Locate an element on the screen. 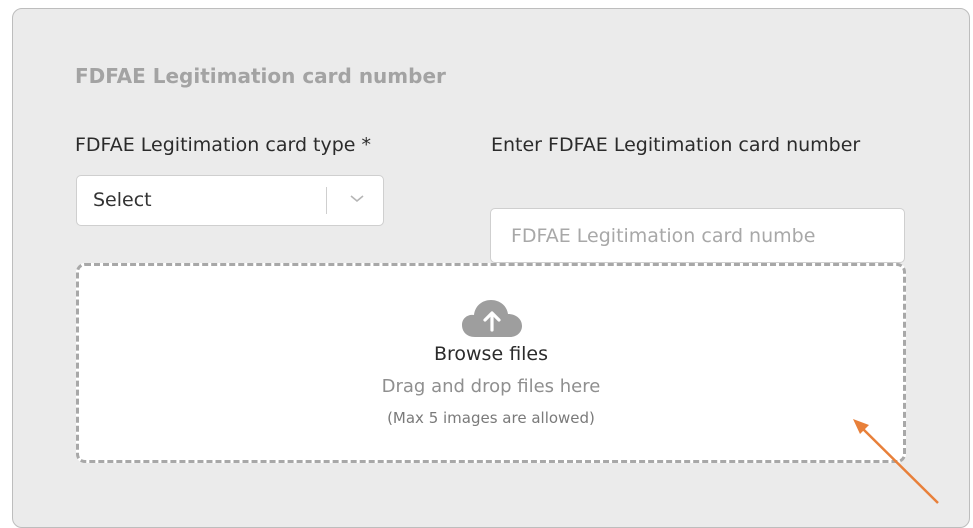  cloud-upload-icon is located at coordinates (492, 318).